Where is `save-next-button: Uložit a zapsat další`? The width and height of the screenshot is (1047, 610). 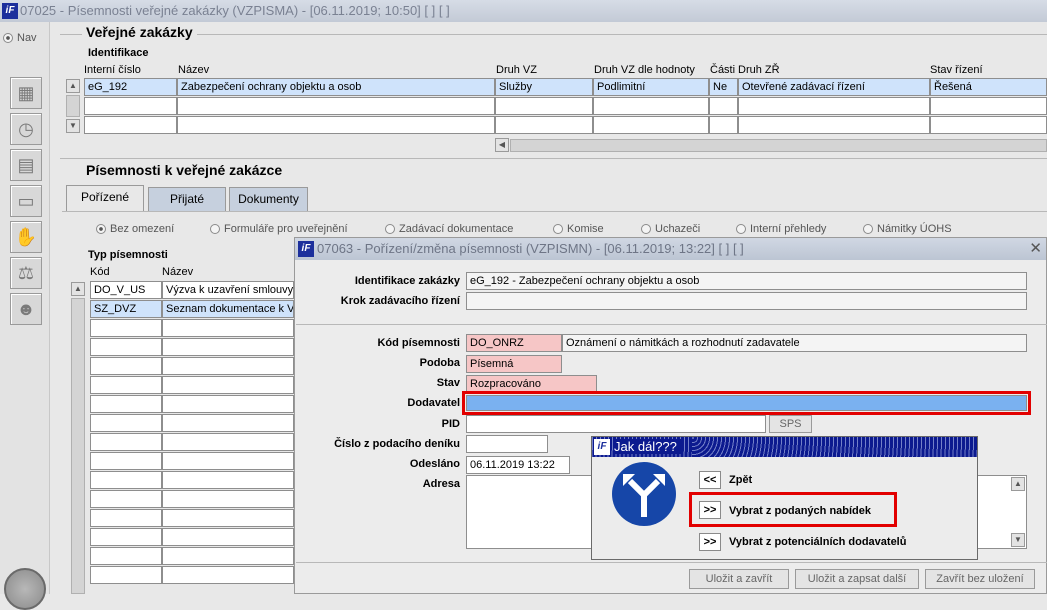 save-next-button: Uložit a zapsat další is located at coordinates (857, 579).